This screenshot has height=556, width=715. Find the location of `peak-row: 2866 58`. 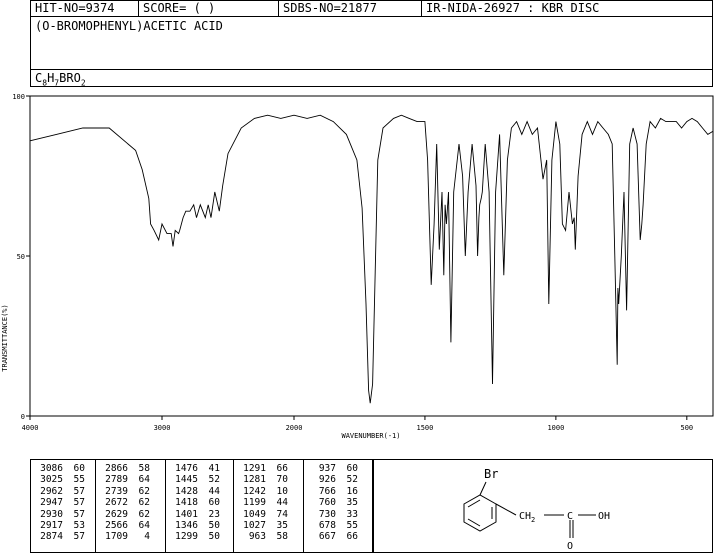

peak-row: 2866 58 is located at coordinates (130, 468).